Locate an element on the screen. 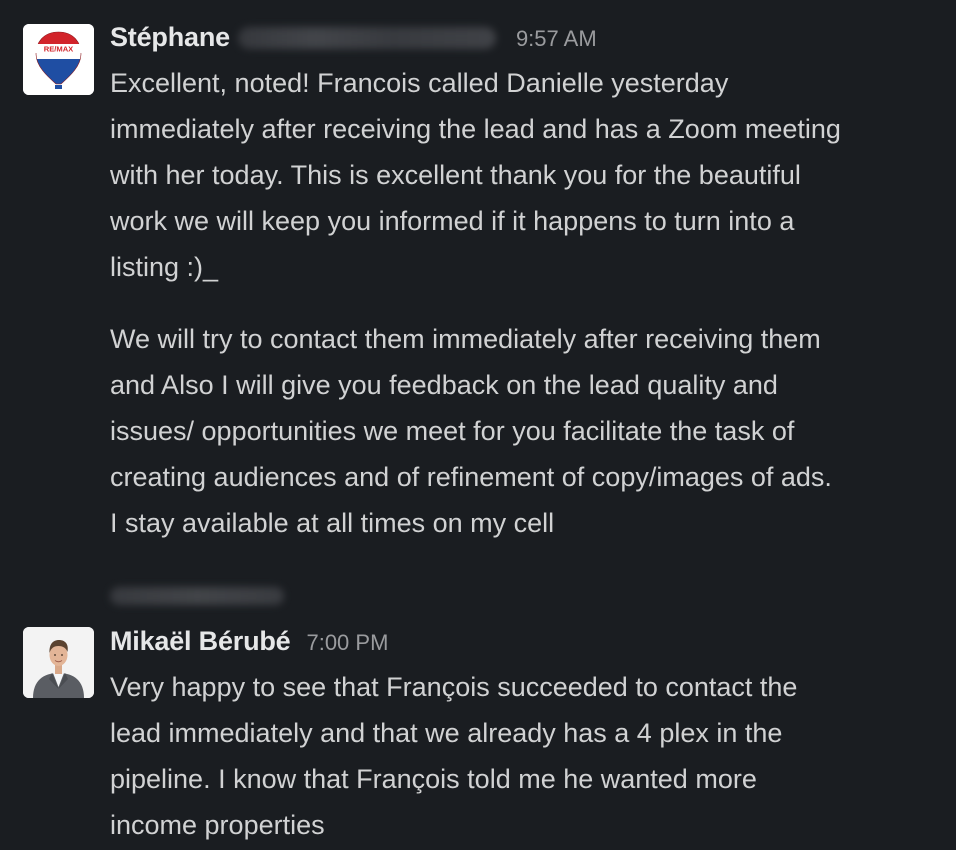 The image size is (956, 850). avatar is located at coordinates (58, 662).